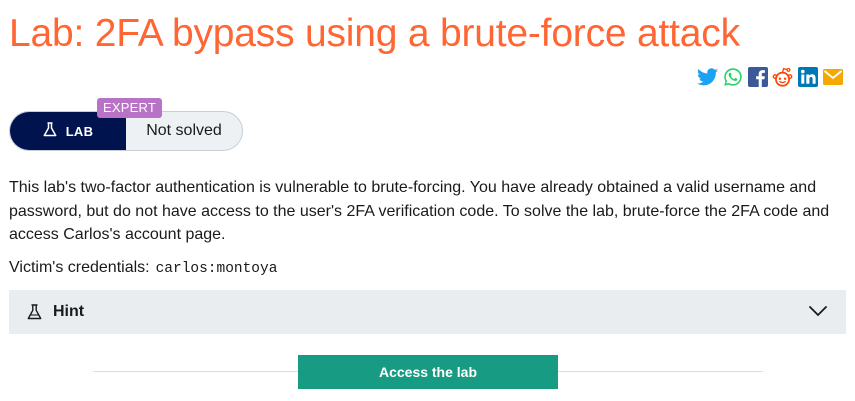 Image resolution: width=855 pixels, height=401 pixels. I want to click on hint-label: Hint, so click(69, 311).